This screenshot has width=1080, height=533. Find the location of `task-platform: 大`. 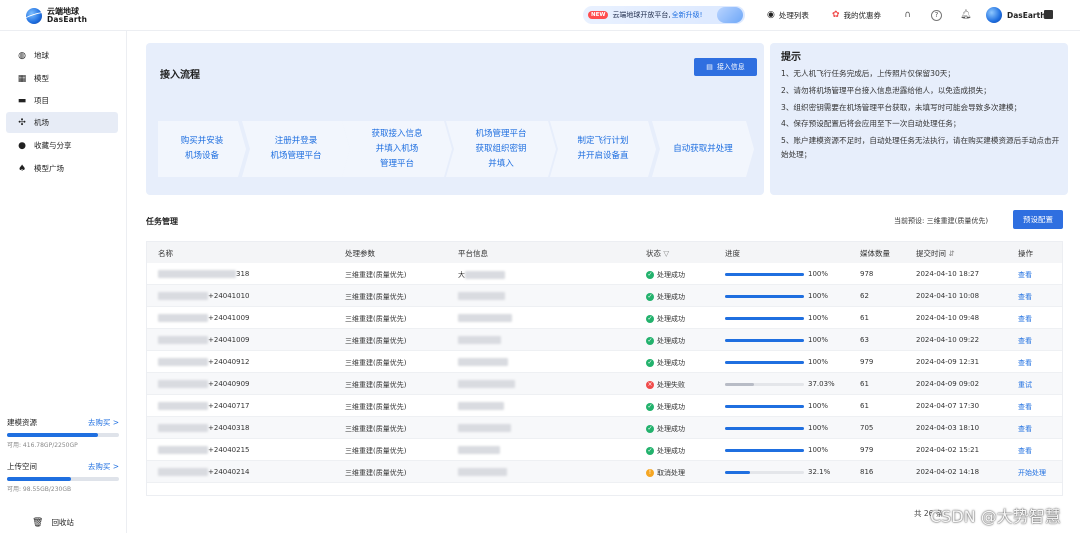

task-platform: 大 is located at coordinates (481, 275).